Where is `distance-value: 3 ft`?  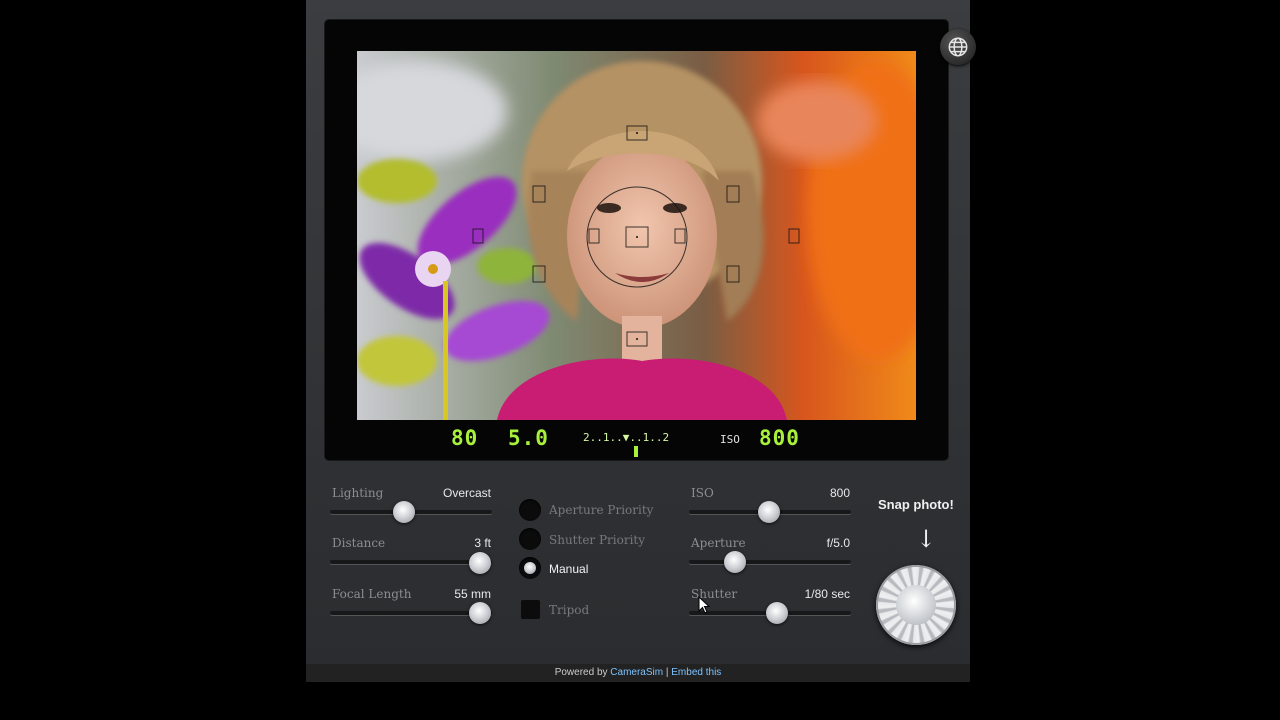
distance-value: 3 ft is located at coordinates (482, 543).